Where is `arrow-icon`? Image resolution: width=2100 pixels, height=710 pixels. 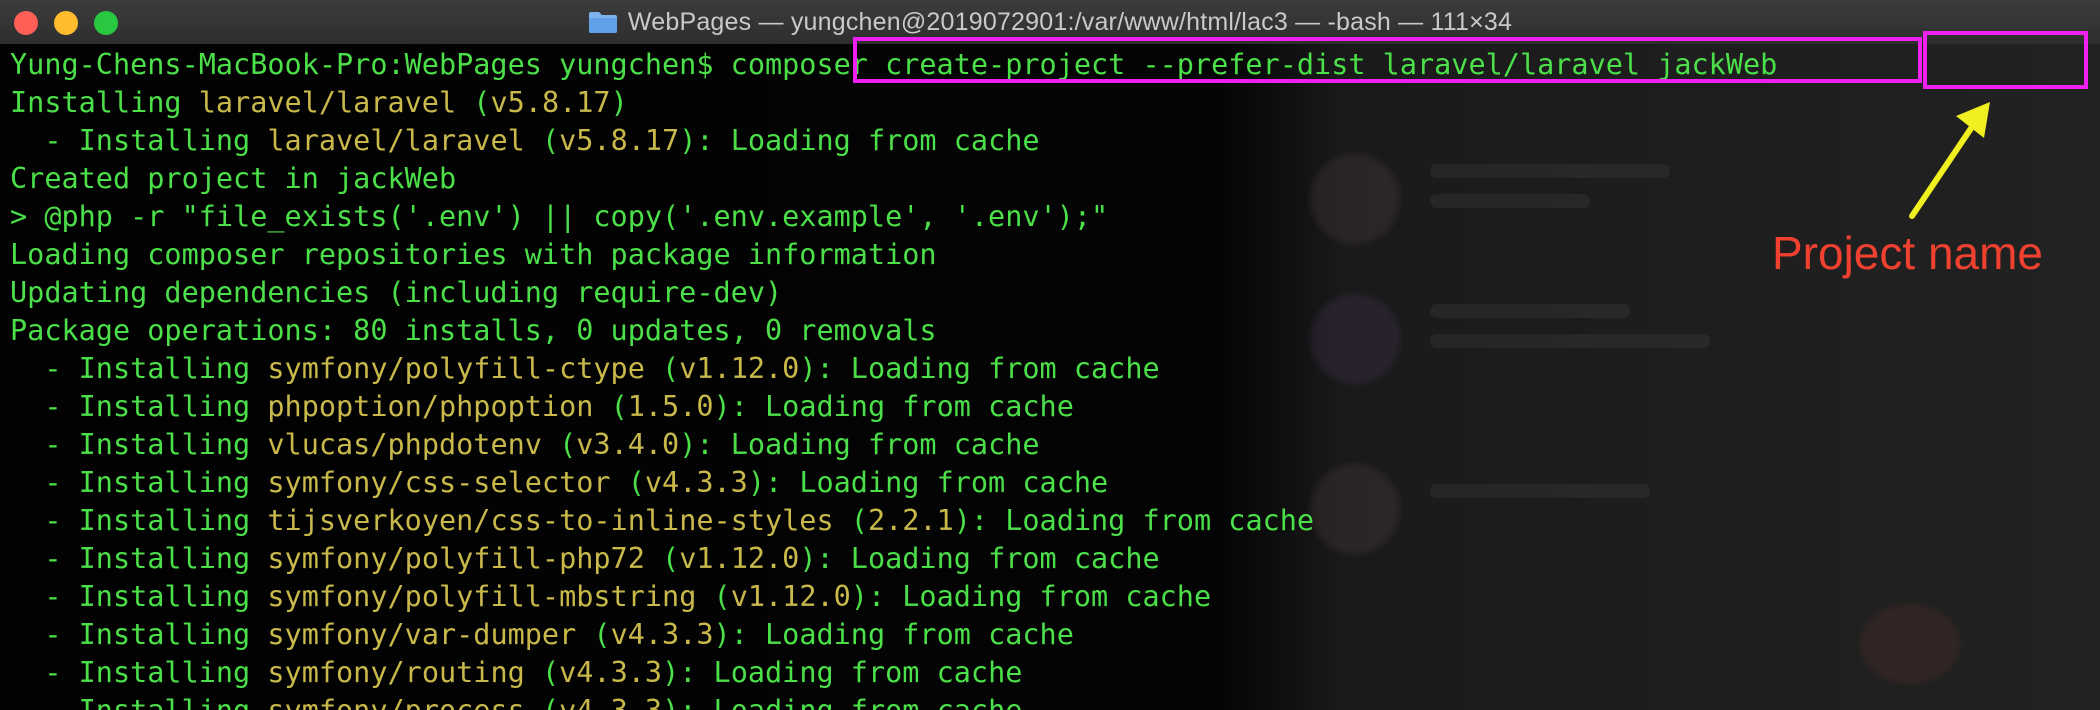
arrow-icon is located at coordinates (1949, 160).